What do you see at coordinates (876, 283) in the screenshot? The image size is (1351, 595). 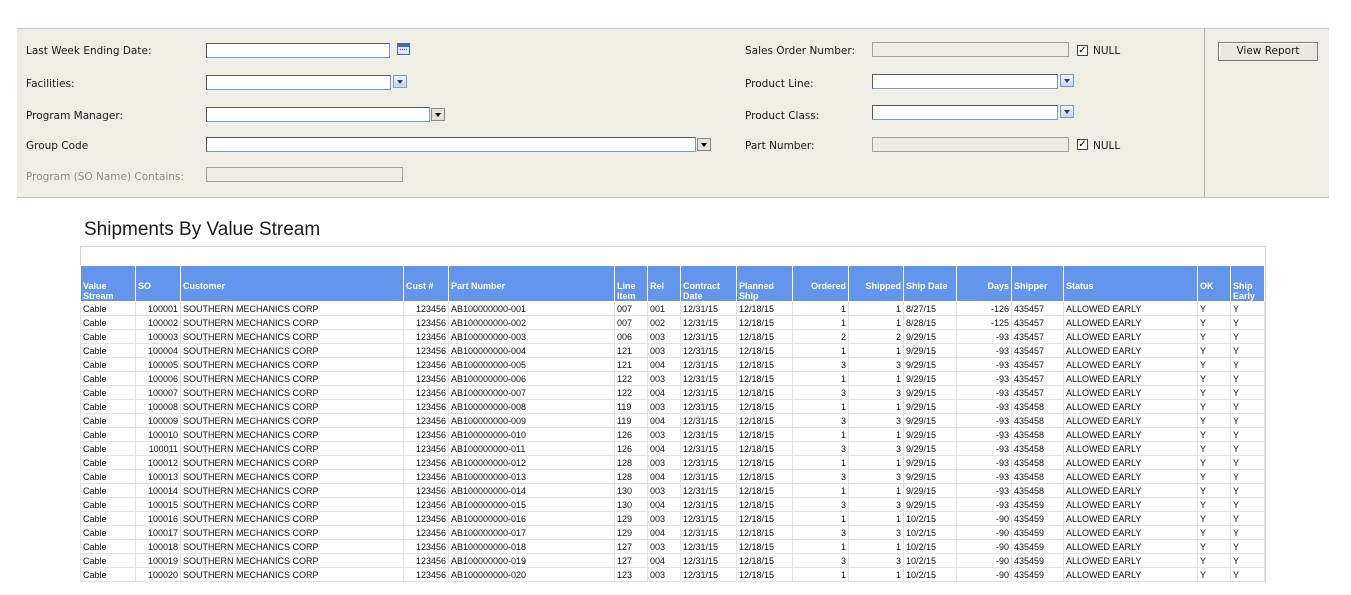 I see `column-header: Shipped` at bounding box center [876, 283].